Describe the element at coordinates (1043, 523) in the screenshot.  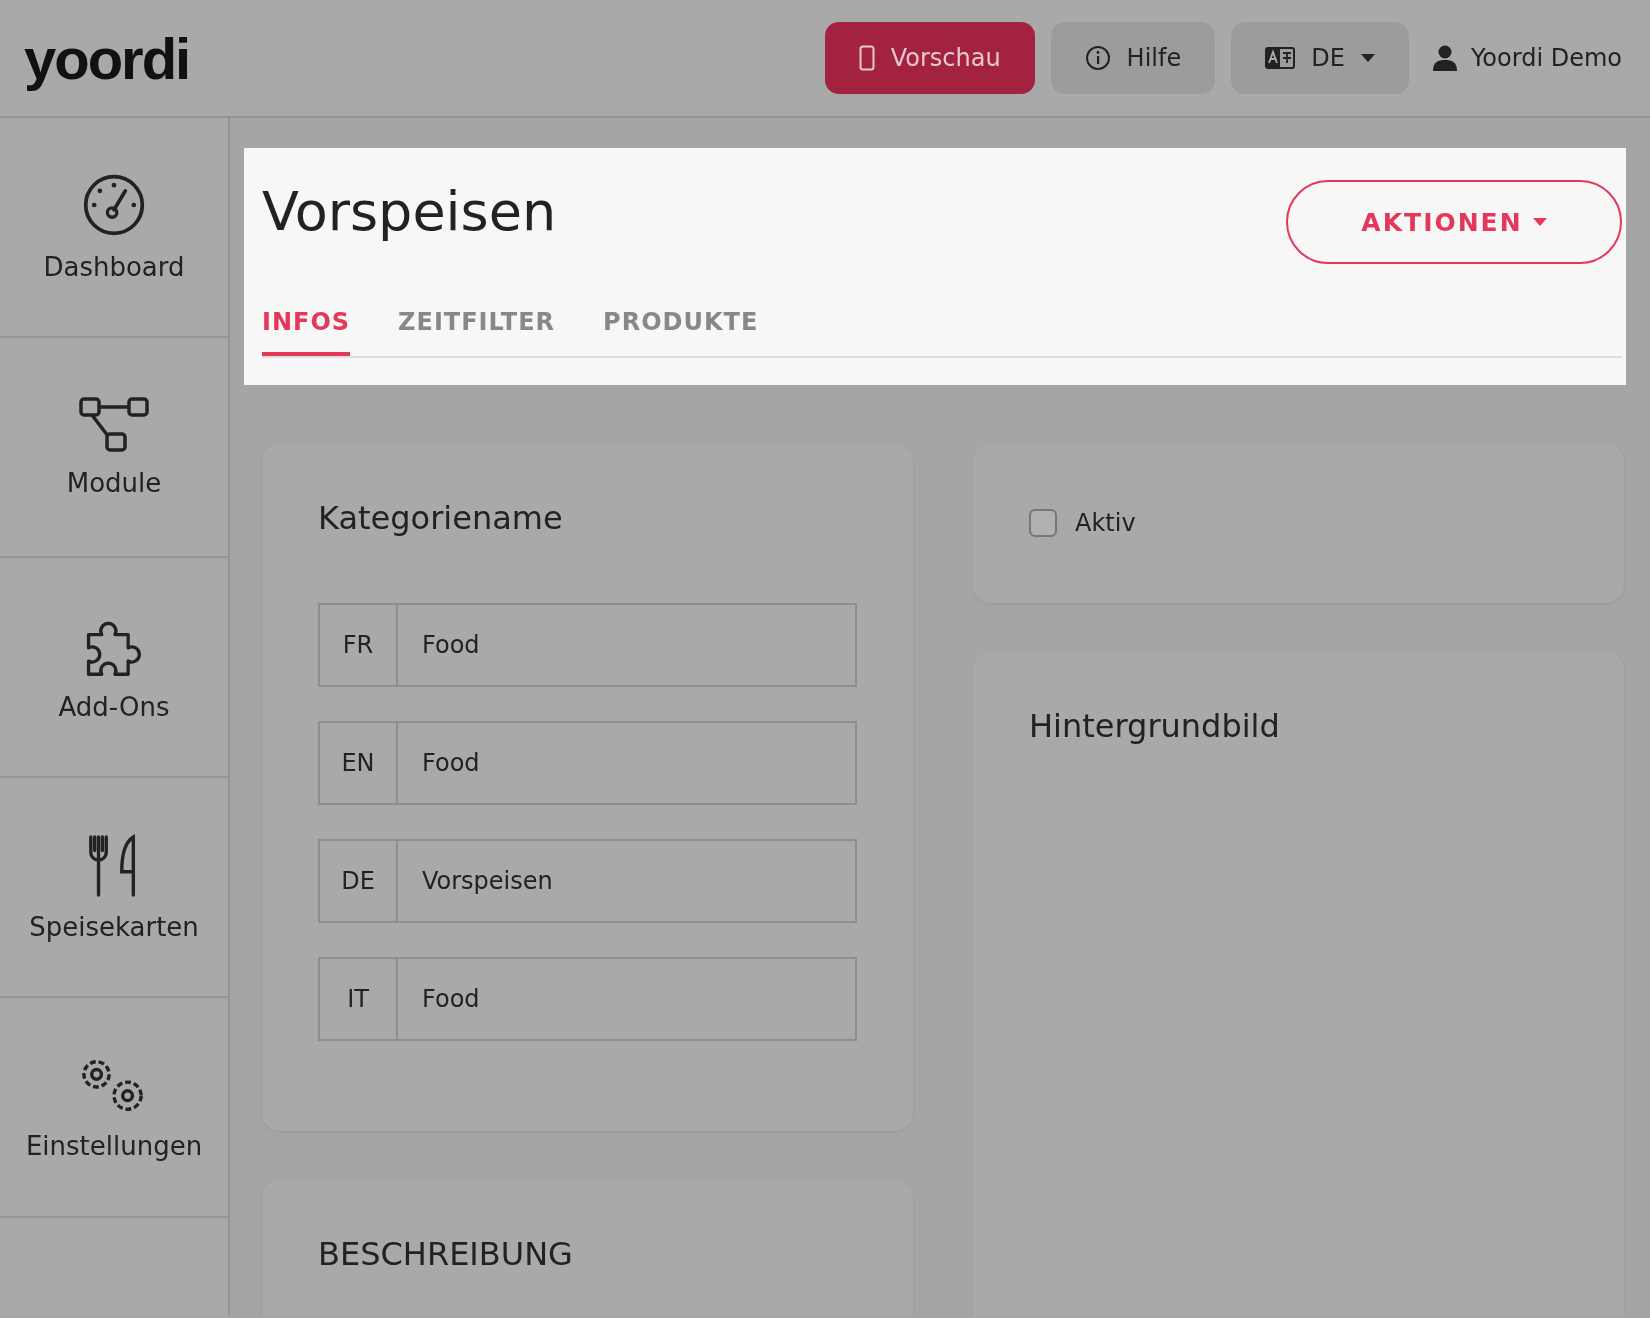
I see `checkbox` at that location.